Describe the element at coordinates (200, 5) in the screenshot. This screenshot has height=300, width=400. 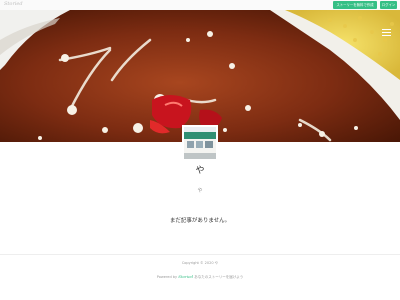
I see `top-bar: Storied ストーリーを無料で作成 ログイン` at that location.